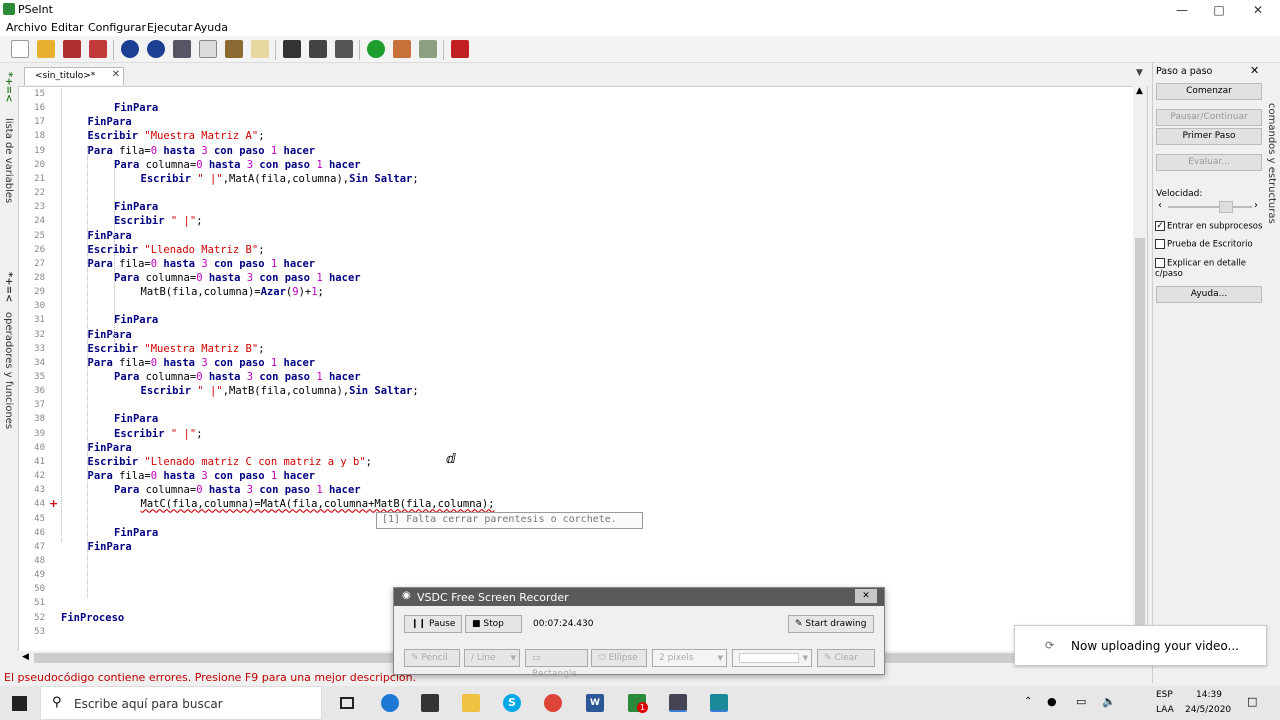  I want to click on option-desk-test: Prueba de Escritorio, so click(1204, 244).